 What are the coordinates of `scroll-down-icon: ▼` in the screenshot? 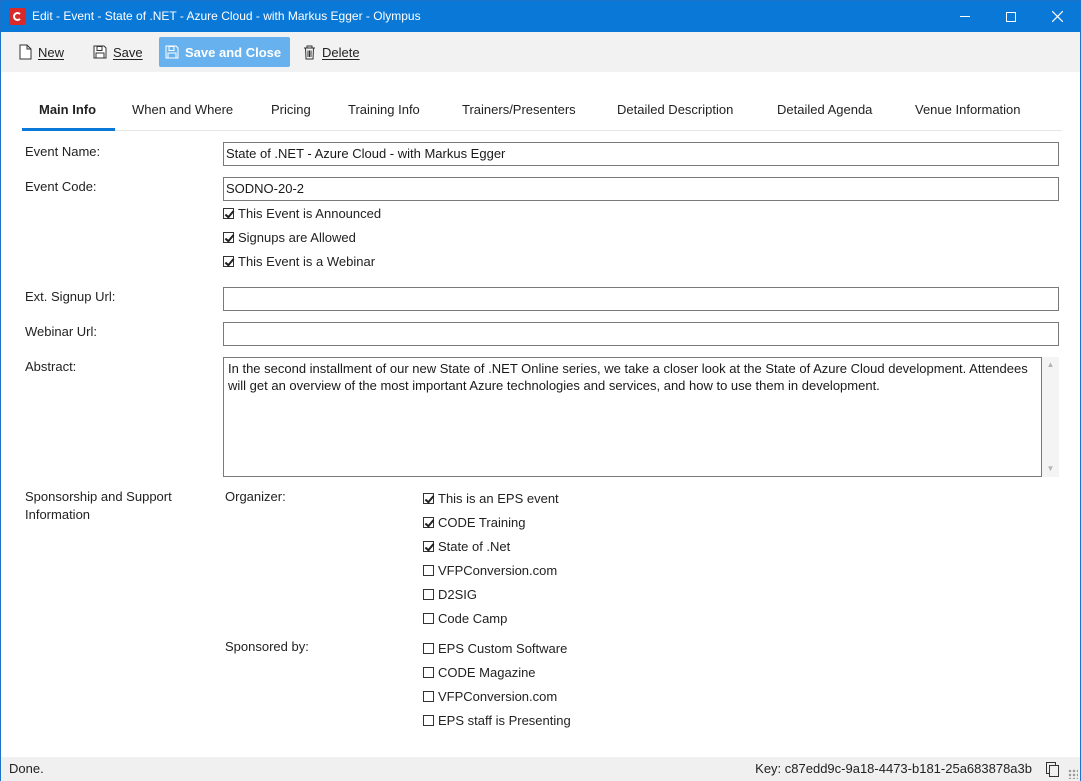 It's located at (1050, 469).